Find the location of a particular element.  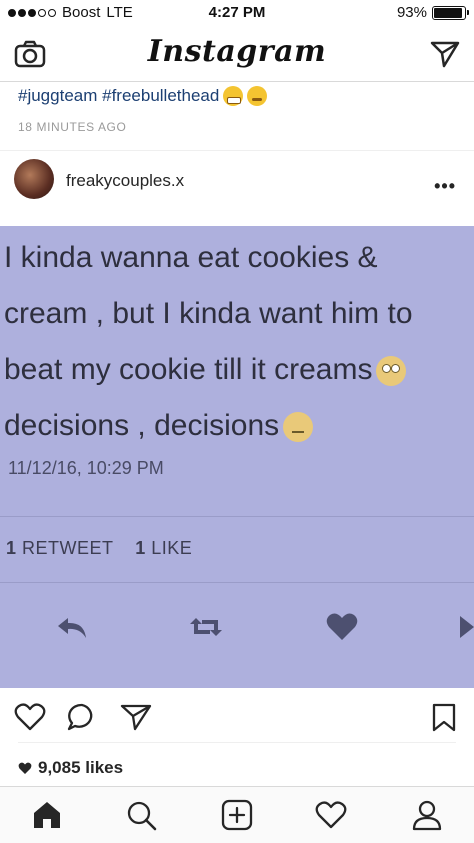

bottom-tab-bar is located at coordinates (237, 814).